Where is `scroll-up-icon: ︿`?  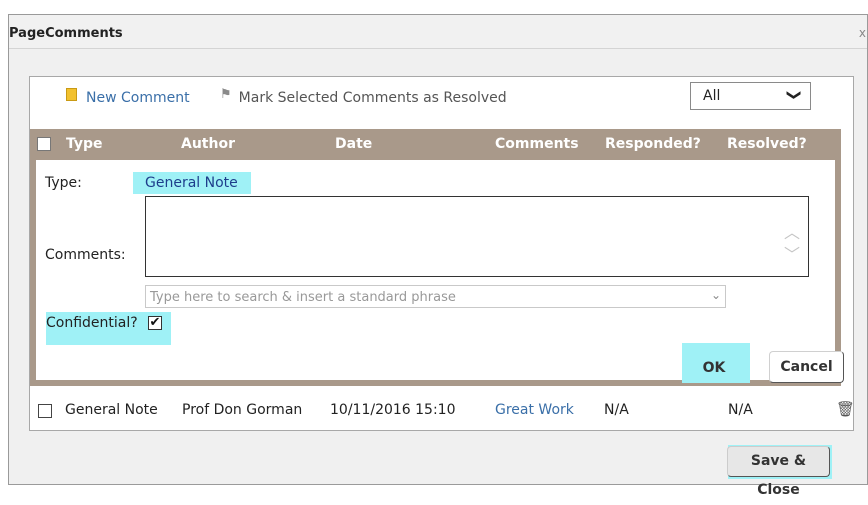 scroll-up-icon: ︿ is located at coordinates (792, 231).